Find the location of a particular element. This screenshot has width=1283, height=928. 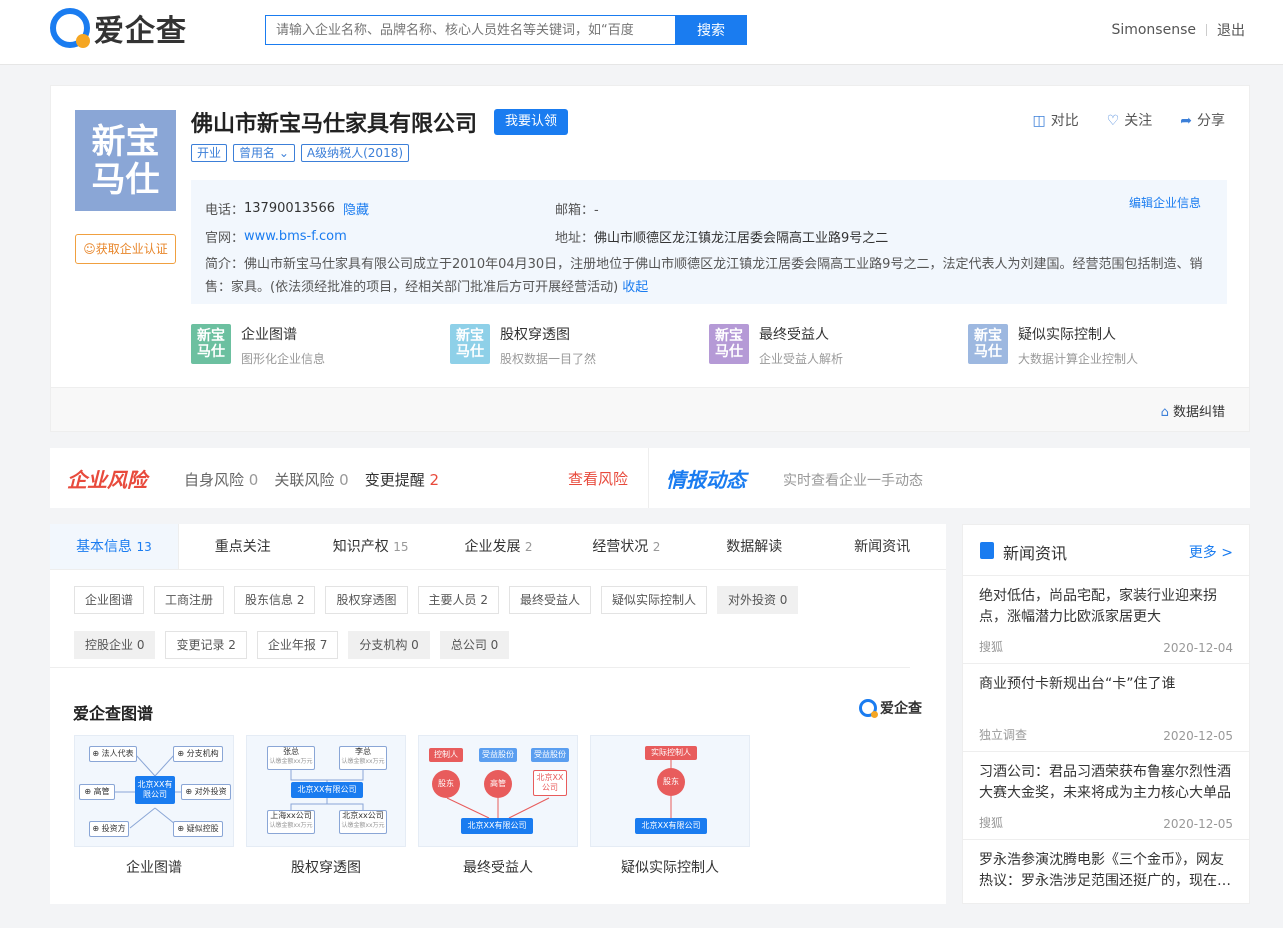

news-source: 独立调查 is located at coordinates (1003, 735).